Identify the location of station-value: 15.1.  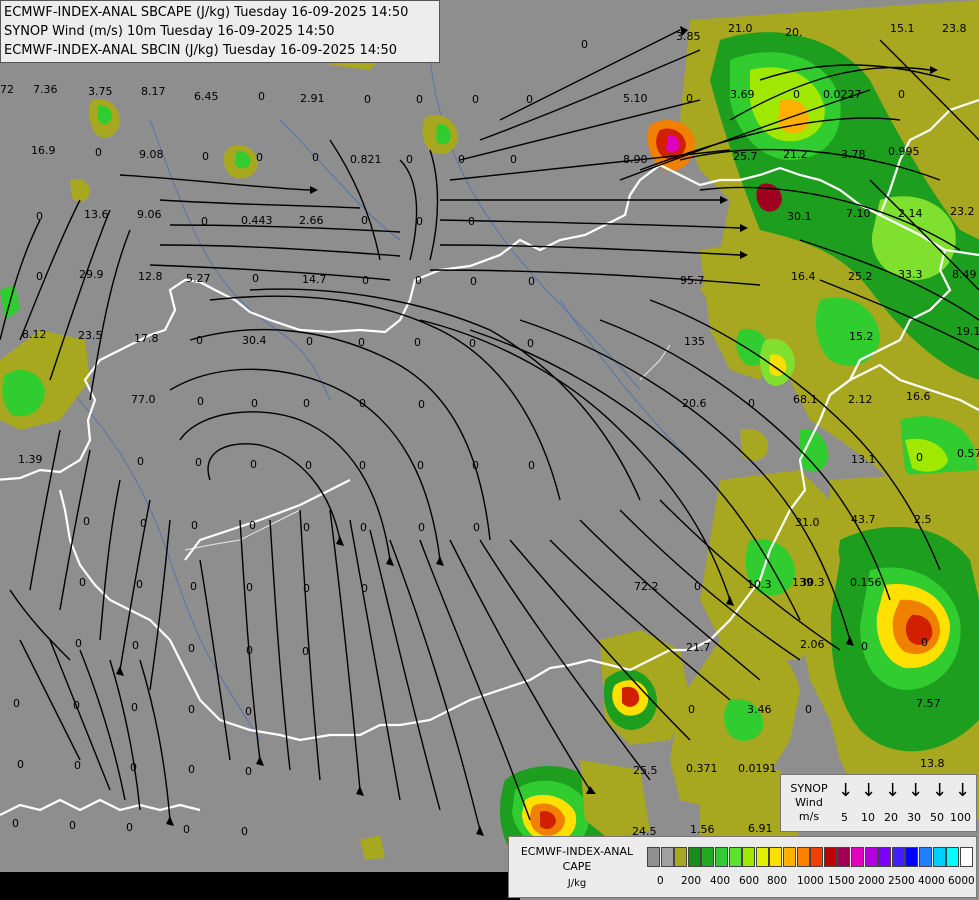
(902, 28).